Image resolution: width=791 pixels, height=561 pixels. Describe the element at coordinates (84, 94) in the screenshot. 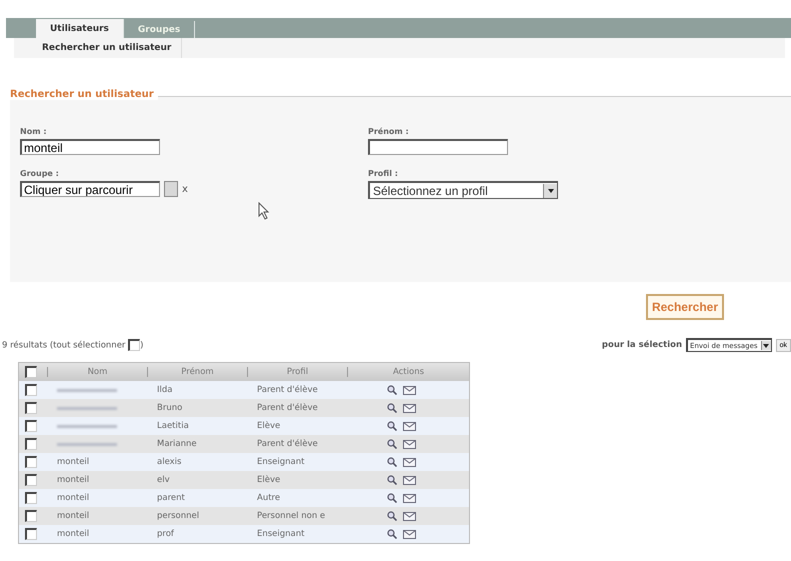

I see `panel-title: Rechercher un utilisateur` at that location.